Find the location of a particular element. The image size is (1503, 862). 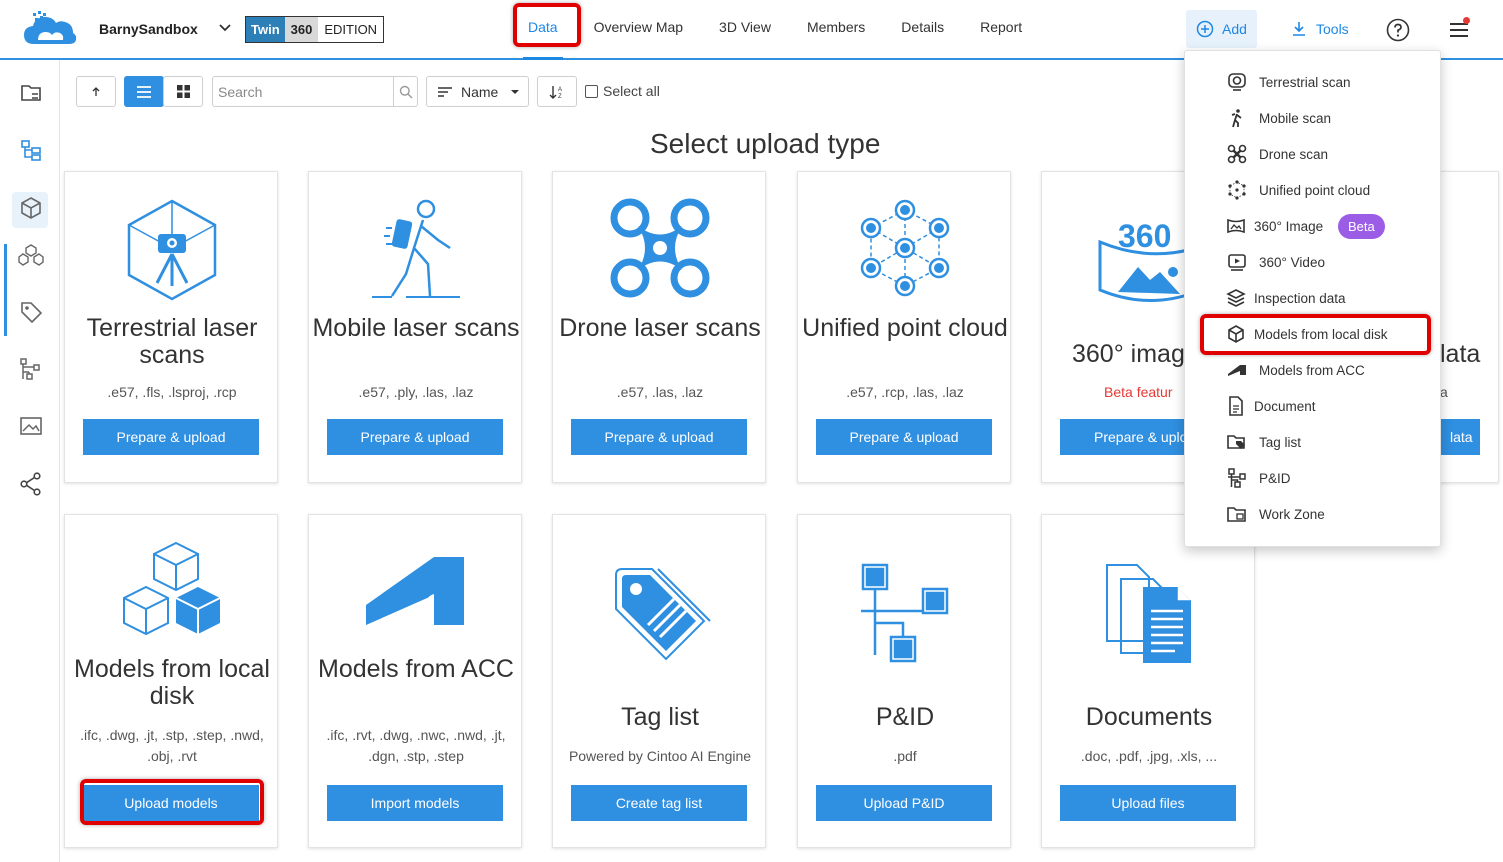

menu-item-models-from-local-disk: Models from local disk is located at coordinates (1313, 334).